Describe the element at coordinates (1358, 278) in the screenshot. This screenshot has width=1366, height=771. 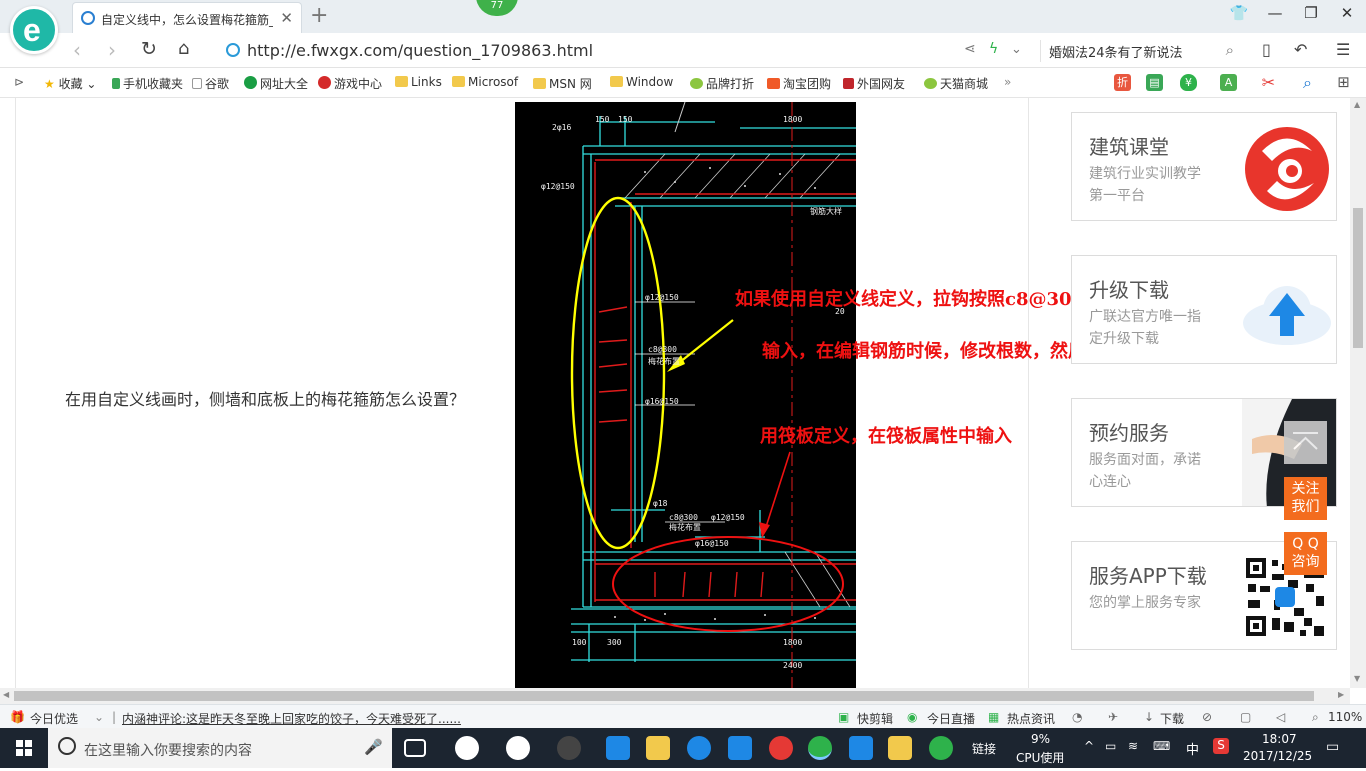
I see `vertical-scroll-thumb` at that location.